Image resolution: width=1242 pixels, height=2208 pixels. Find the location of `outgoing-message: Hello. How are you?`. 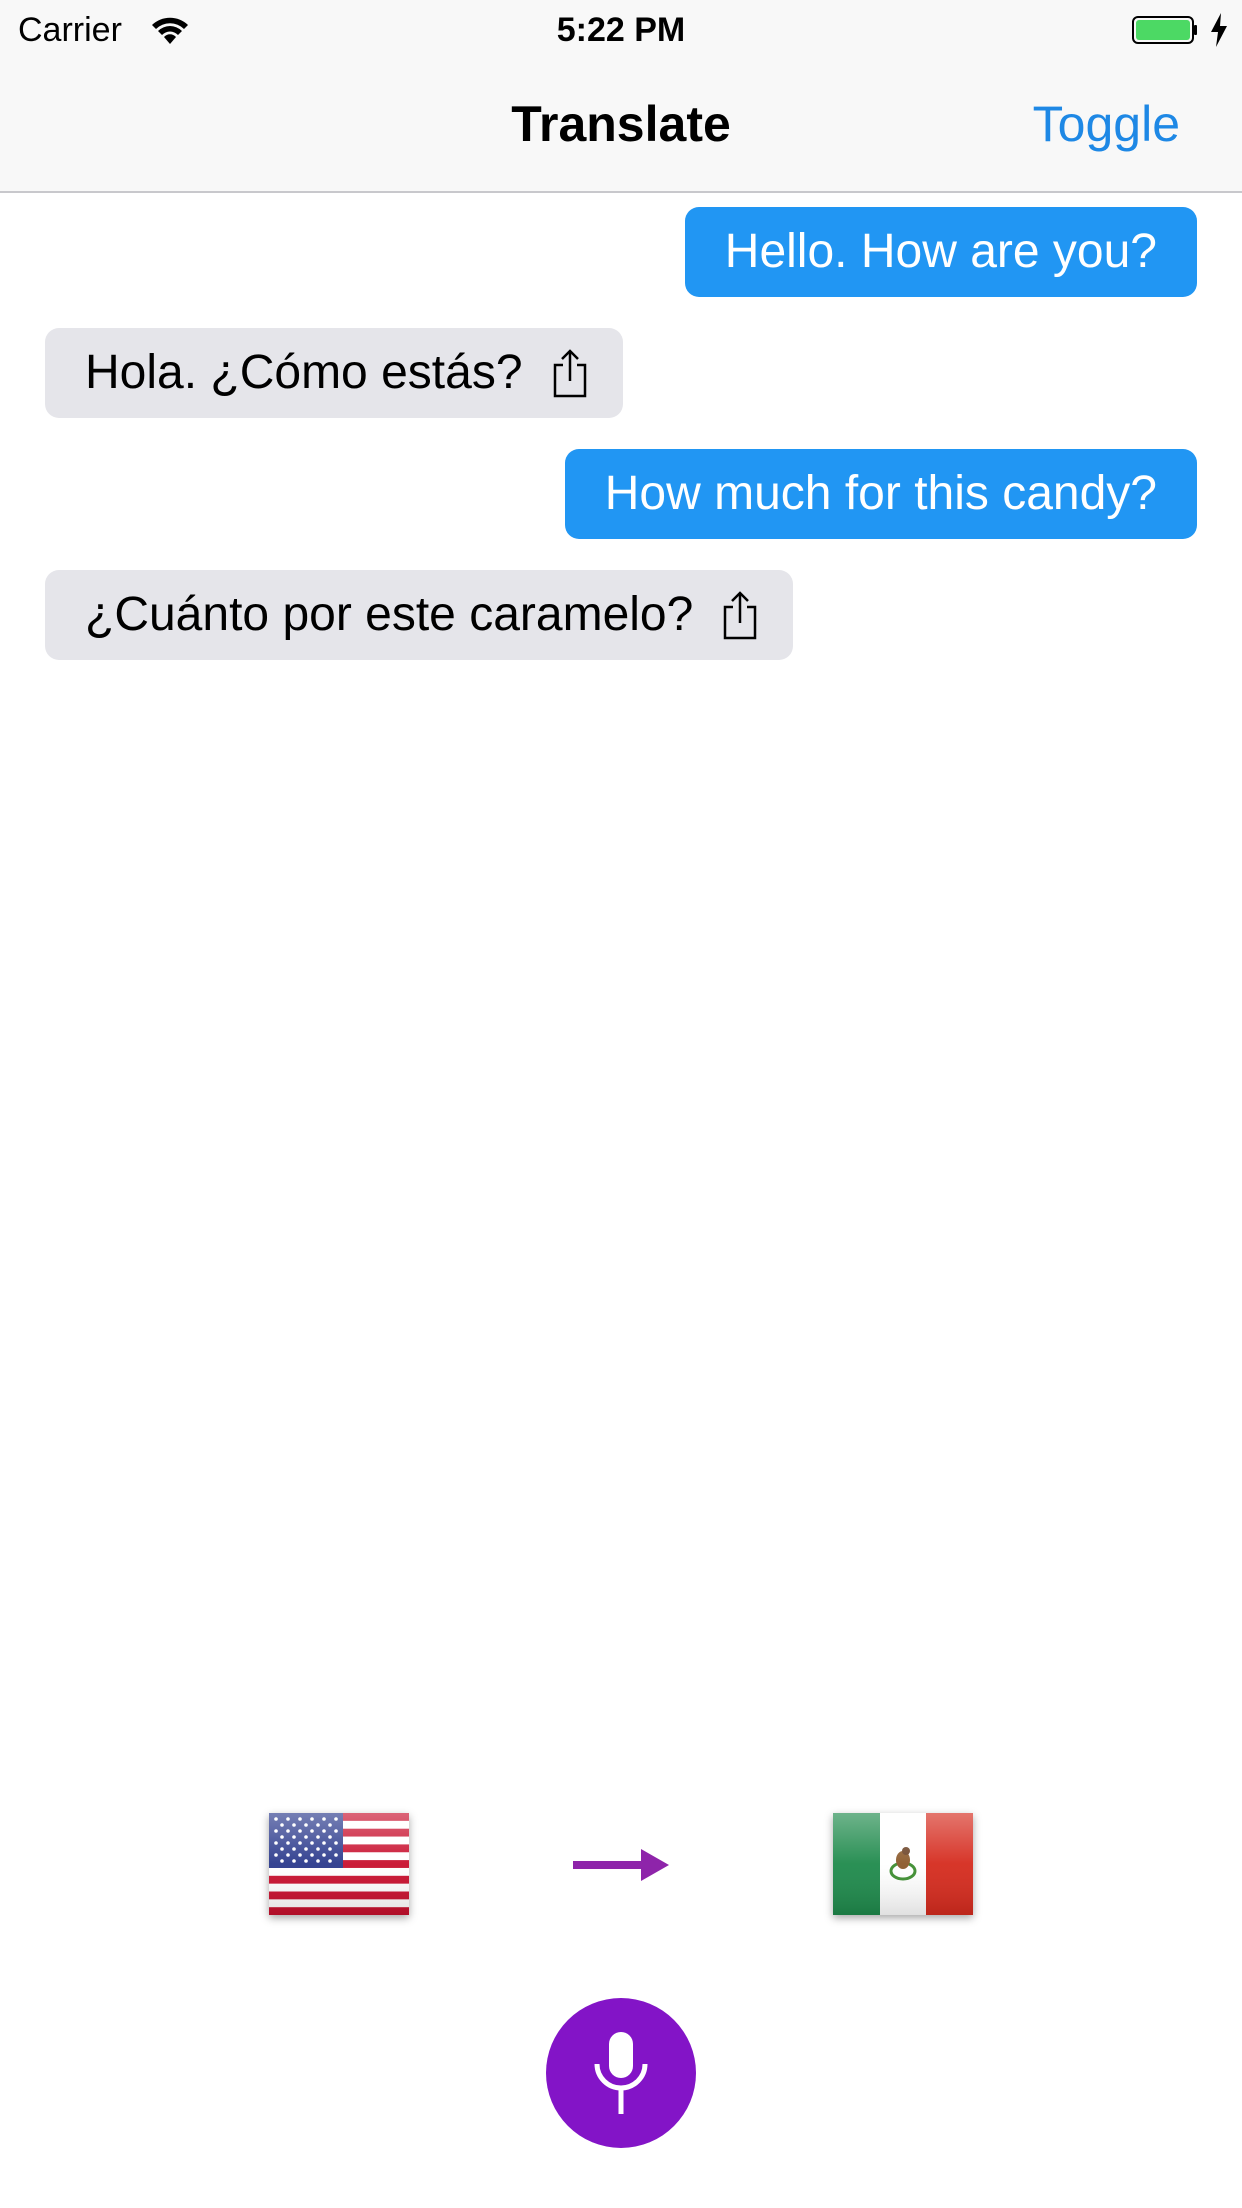

outgoing-message: Hello. How are you? is located at coordinates (940, 252).